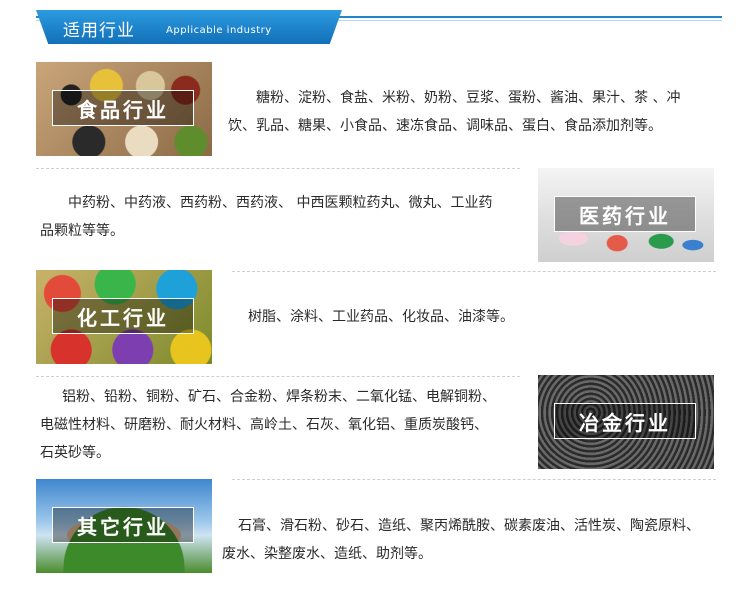 Image resolution: width=750 pixels, height=595 pixels. I want to click on chemical-industry-label: 化工行业, so click(123, 316).